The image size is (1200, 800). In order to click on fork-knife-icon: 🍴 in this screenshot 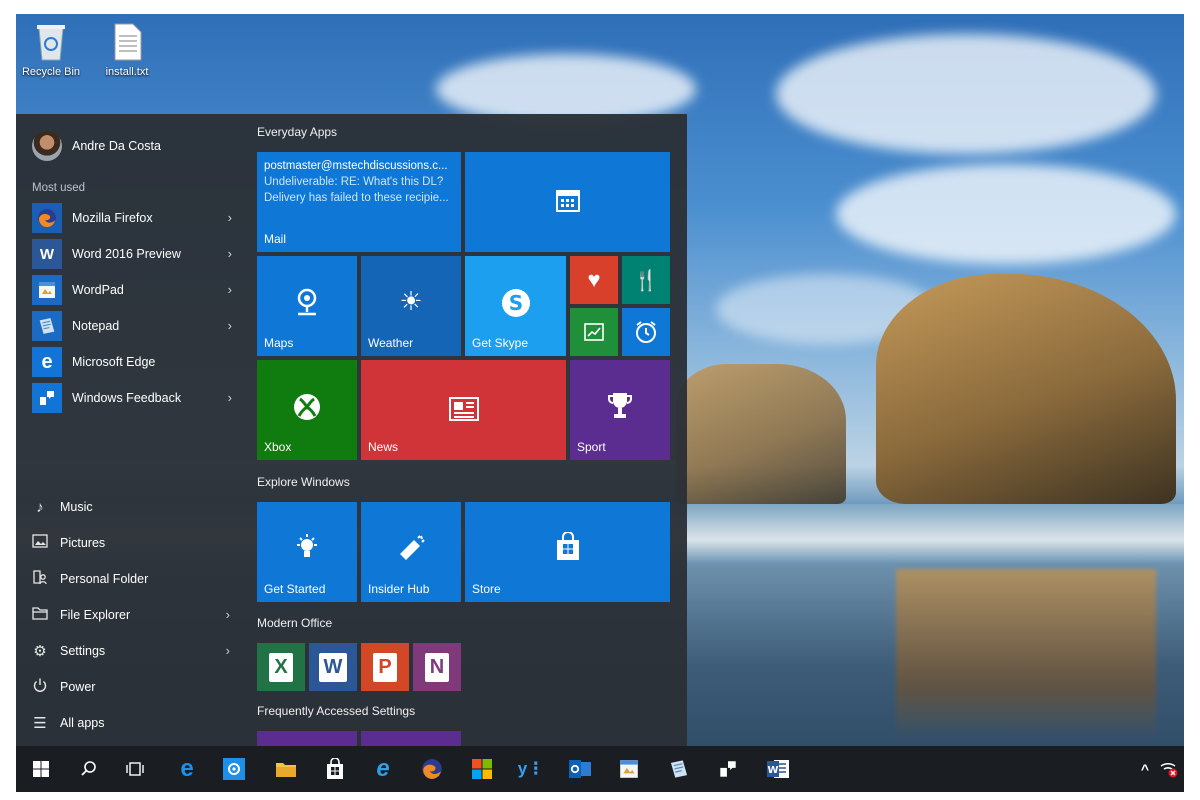, I will do `click(646, 280)`.